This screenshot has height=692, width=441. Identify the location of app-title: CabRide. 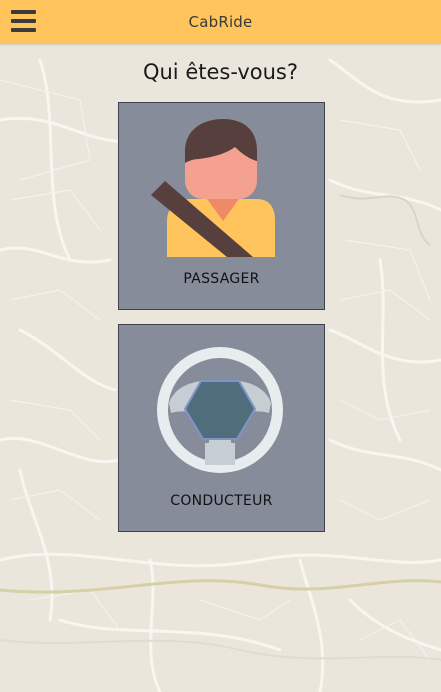
(220, 22).